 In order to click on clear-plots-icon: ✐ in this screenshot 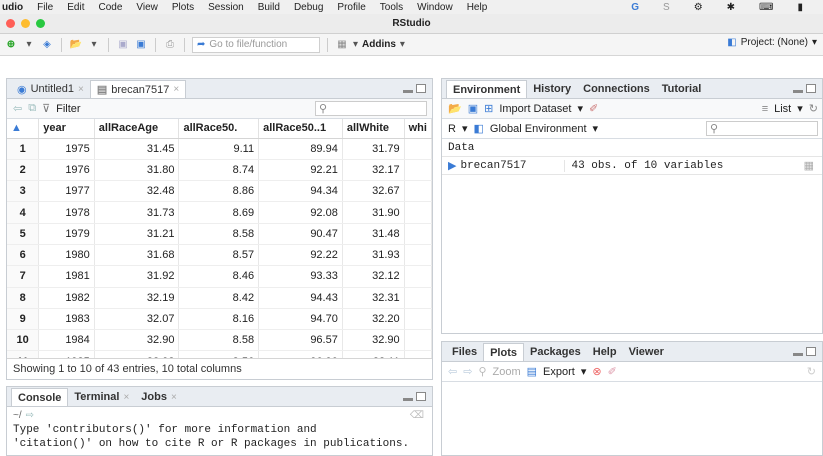, I will do `click(612, 371)`.